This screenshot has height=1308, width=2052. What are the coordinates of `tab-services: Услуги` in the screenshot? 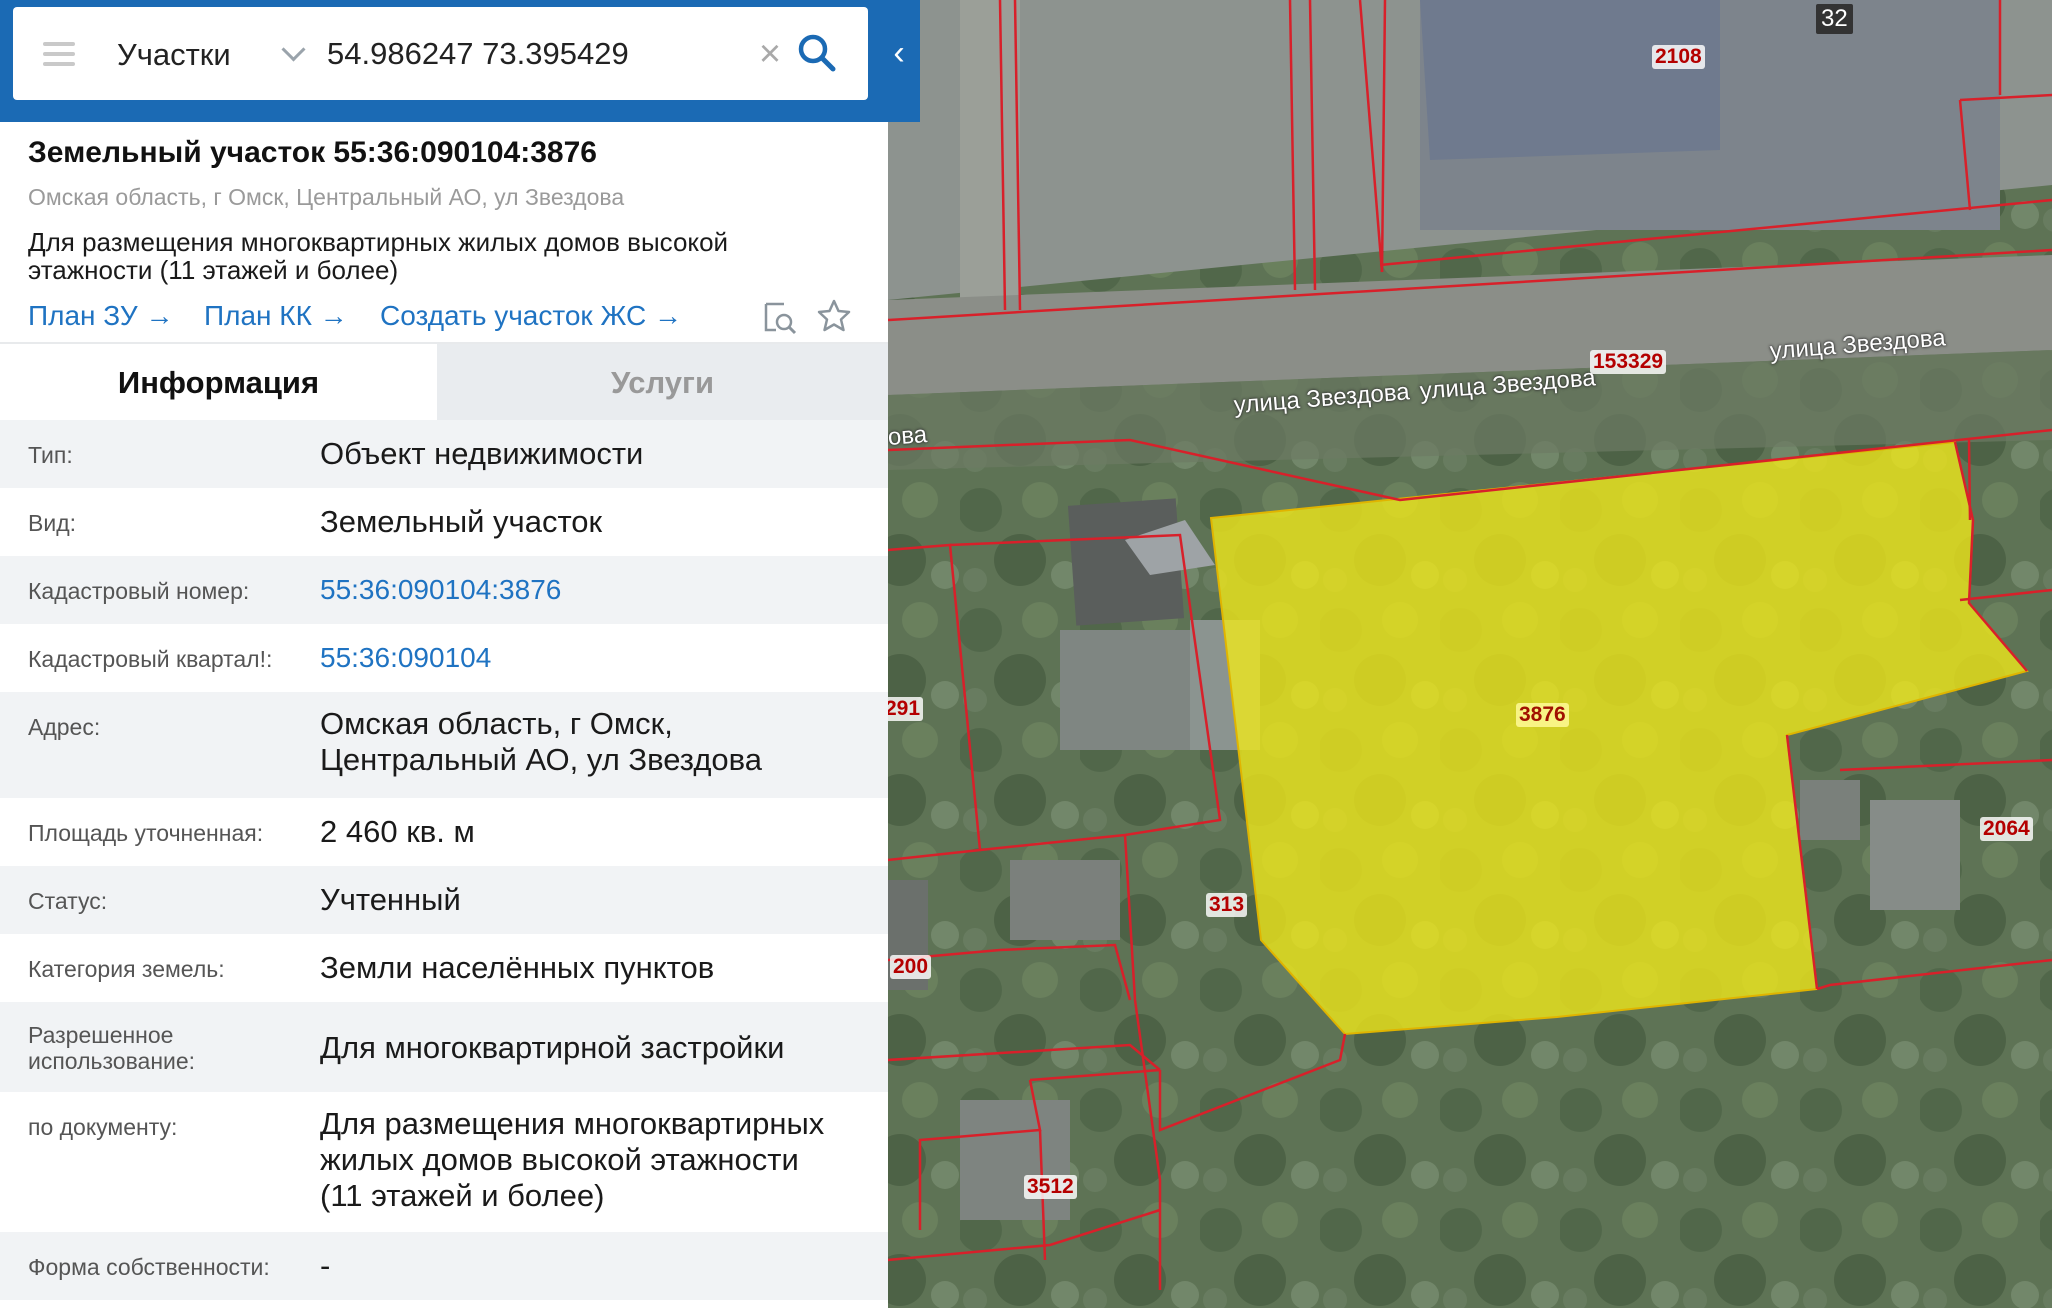 It's located at (662, 383).